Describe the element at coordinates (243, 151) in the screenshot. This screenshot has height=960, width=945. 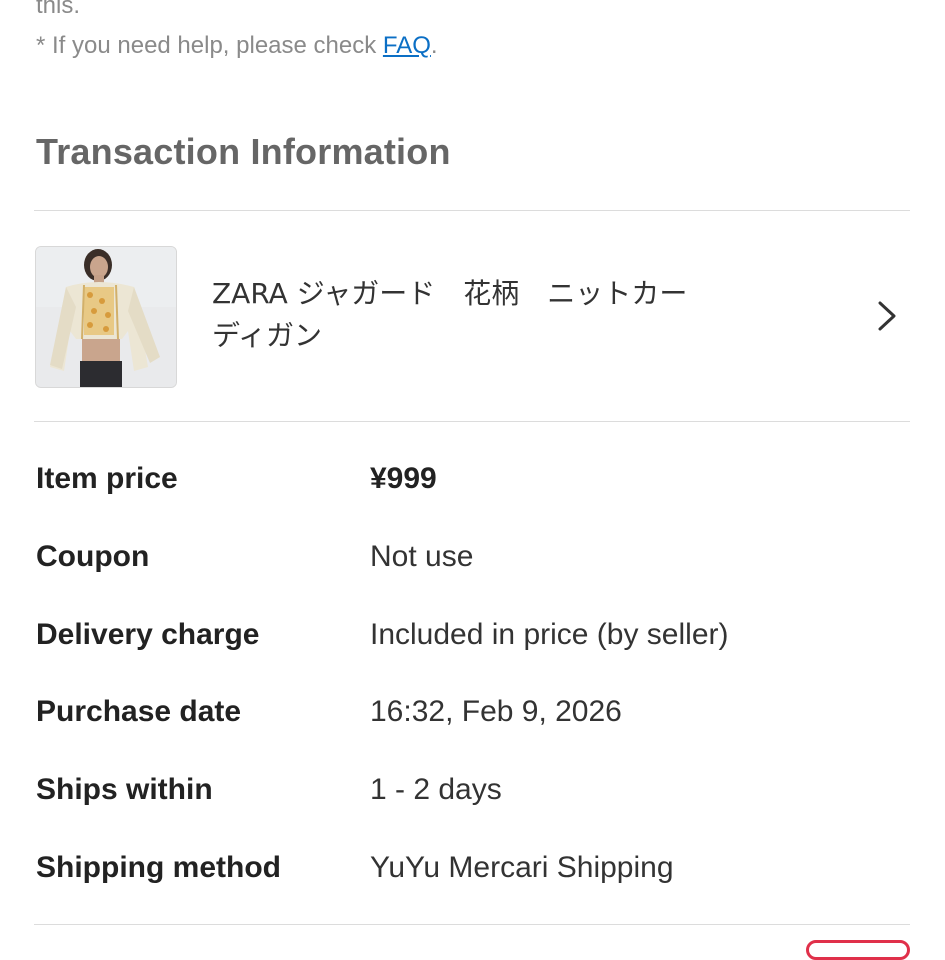
I see `section-title: Transaction Information` at that location.